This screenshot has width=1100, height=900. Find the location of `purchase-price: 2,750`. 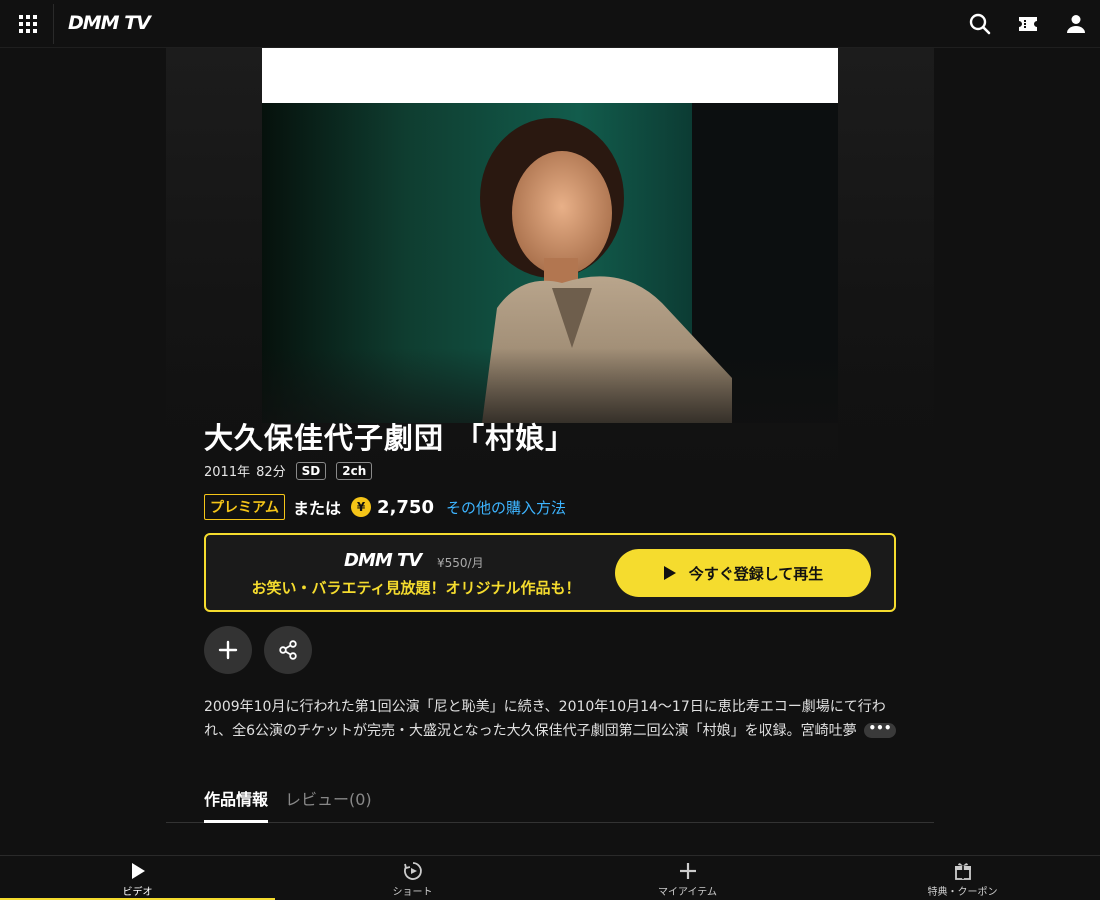

purchase-price: 2,750 is located at coordinates (405, 507).